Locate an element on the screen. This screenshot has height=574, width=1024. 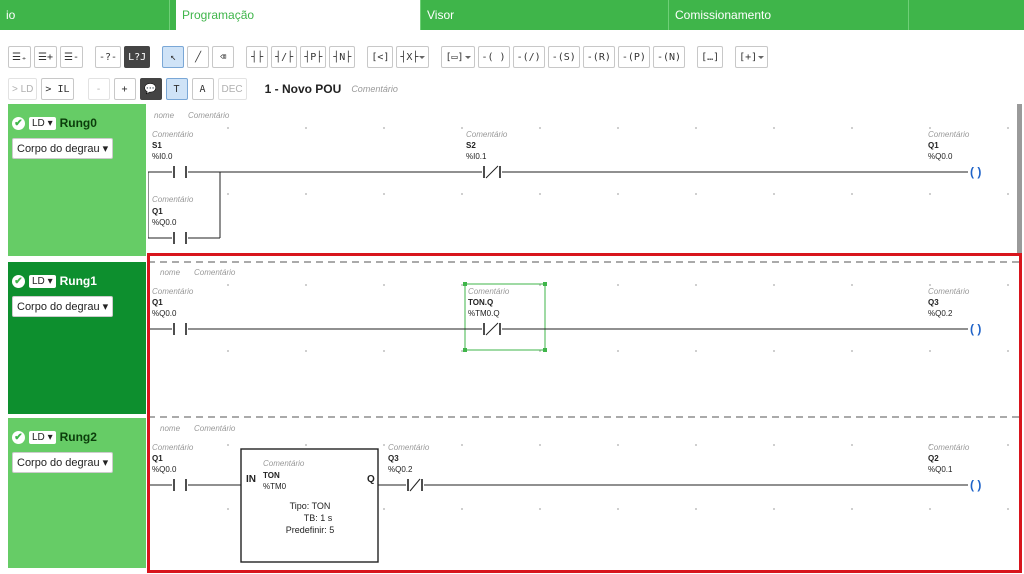
set-coil-button: -(S) is located at coordinates (563, 57).